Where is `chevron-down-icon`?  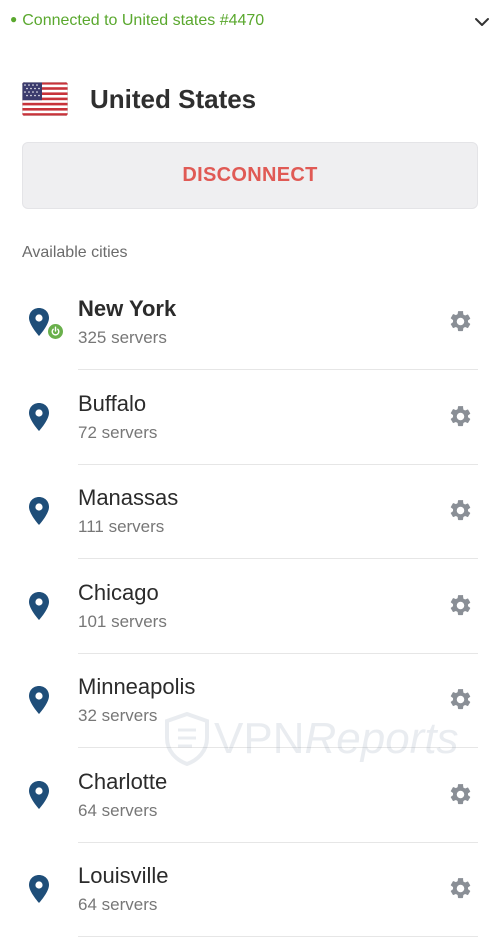 chevron-down-icon is located at coordinates (482, 22).